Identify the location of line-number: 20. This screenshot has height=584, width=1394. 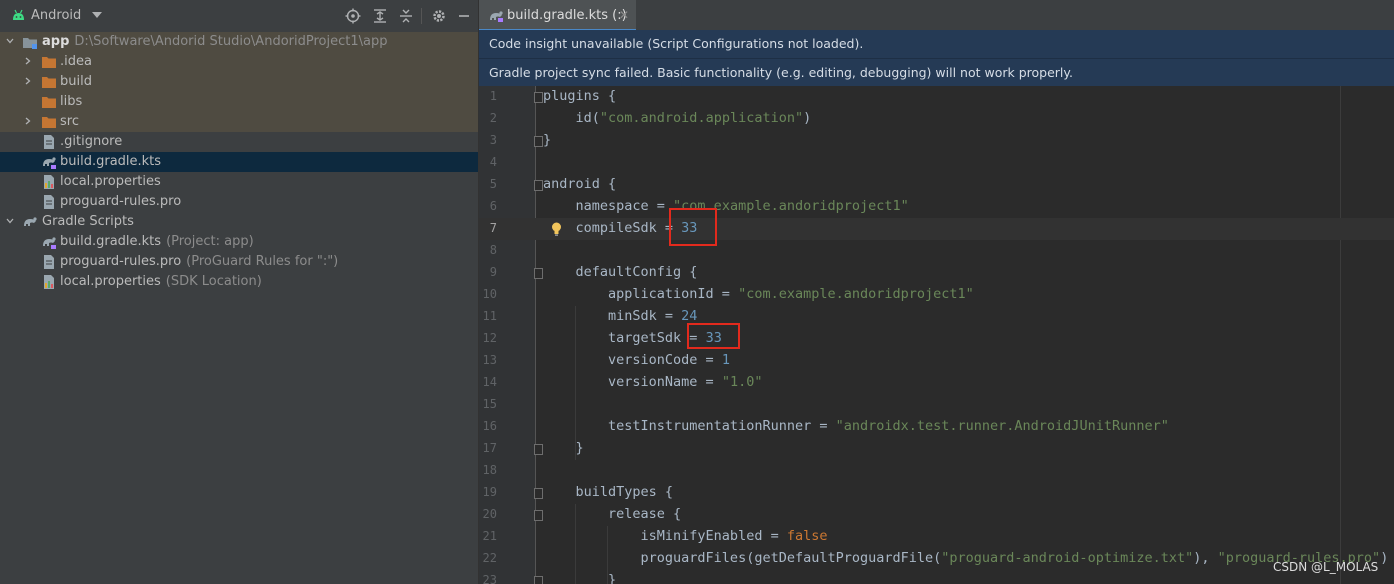
(489, 514).